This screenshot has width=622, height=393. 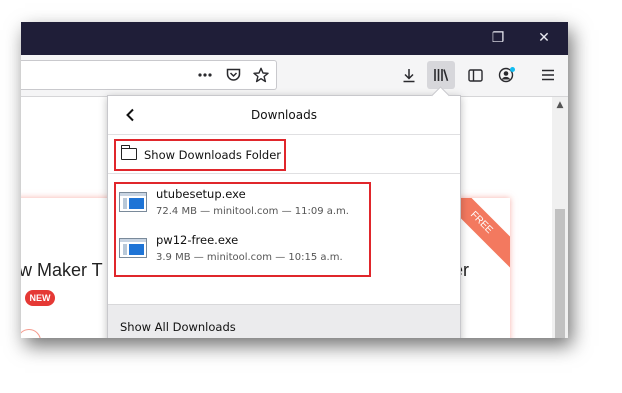 I want to click on download-filename: pw12-free.exe, so click(x=197, y=240).